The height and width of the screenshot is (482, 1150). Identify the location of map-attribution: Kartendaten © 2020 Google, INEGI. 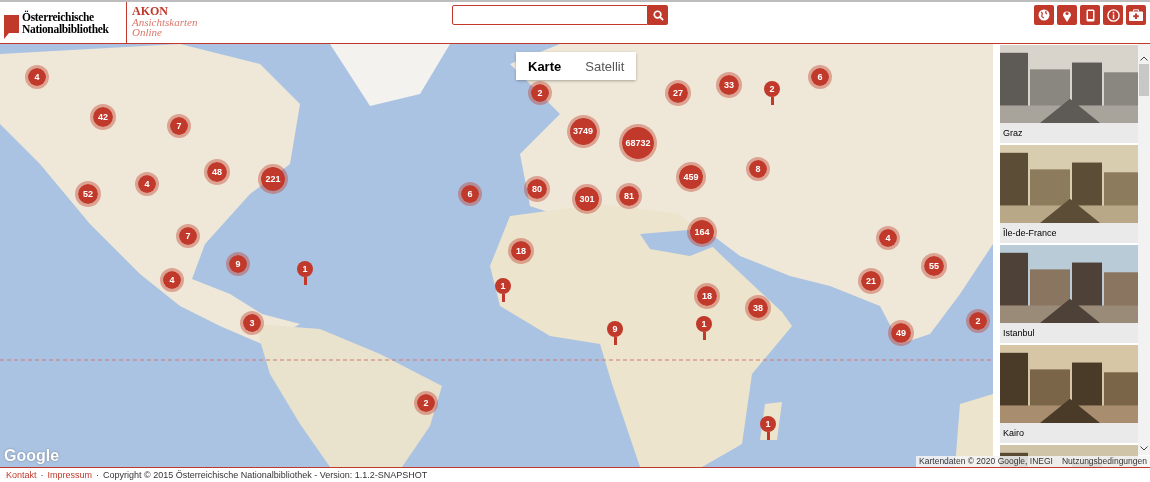
(986, 461).